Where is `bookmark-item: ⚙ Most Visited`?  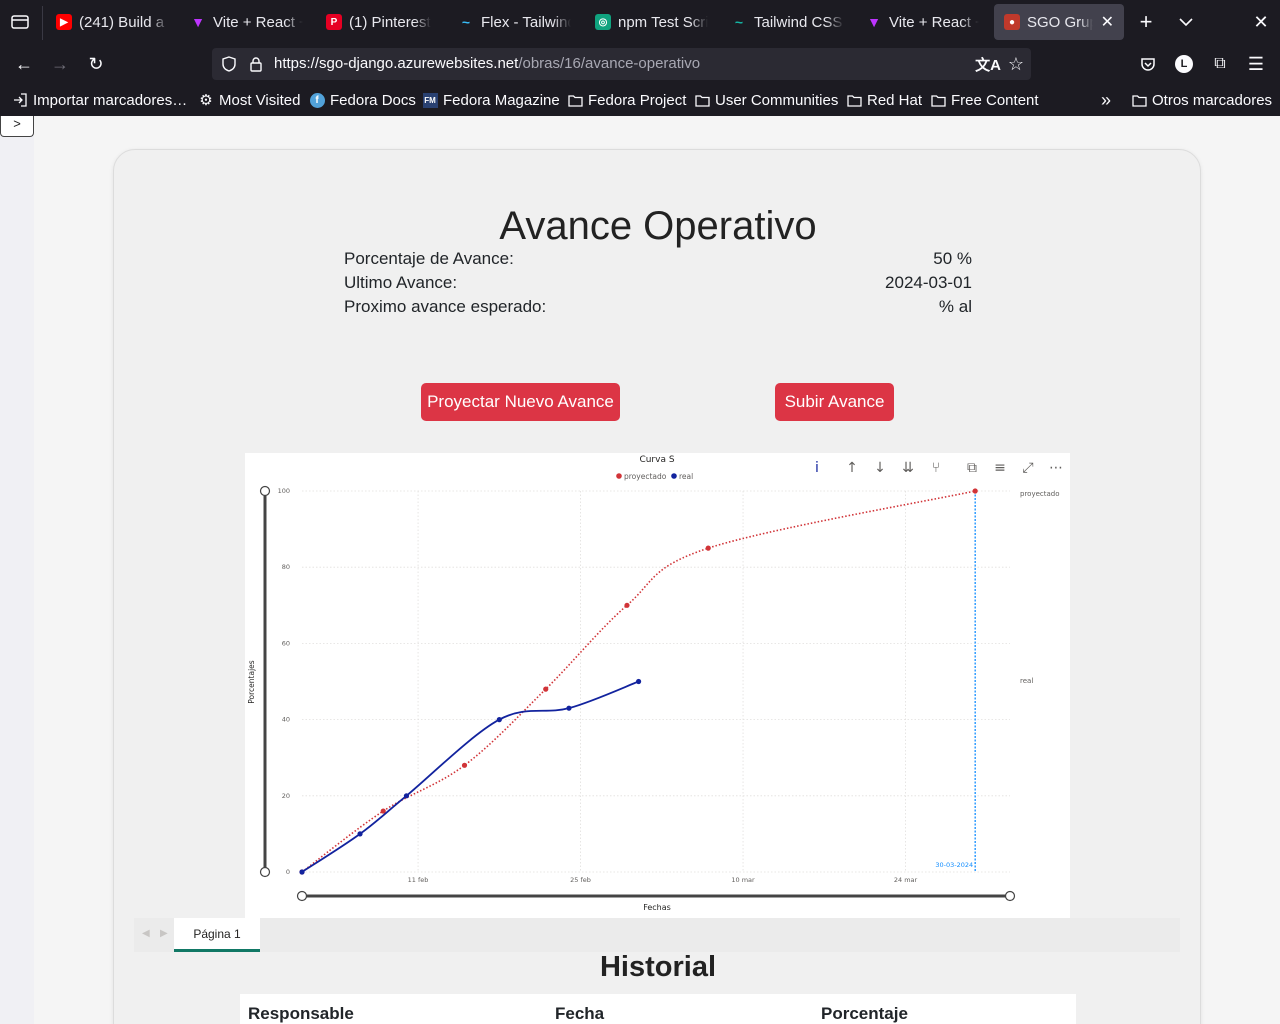 bookmark-item: ⚙ Most Visited is located at coordinates (249, 100).